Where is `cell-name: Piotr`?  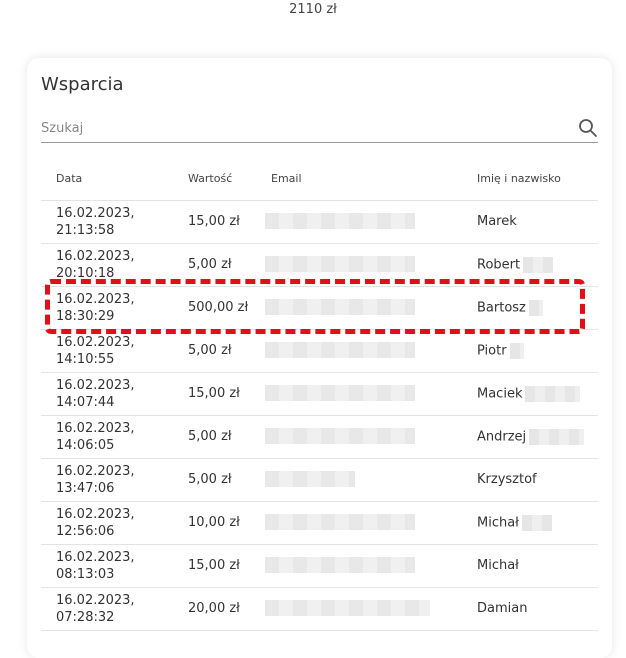
cell-name: Piotr is located at coordinates (500, 351).